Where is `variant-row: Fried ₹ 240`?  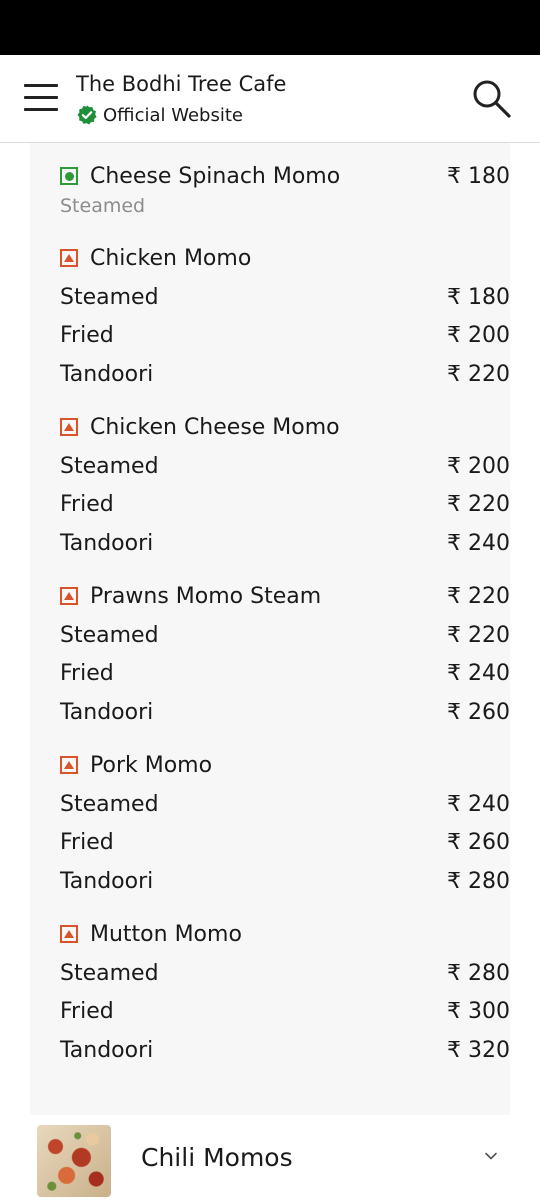
variant-row: Fried ₹ 240 is located at coordinates (285, 673).